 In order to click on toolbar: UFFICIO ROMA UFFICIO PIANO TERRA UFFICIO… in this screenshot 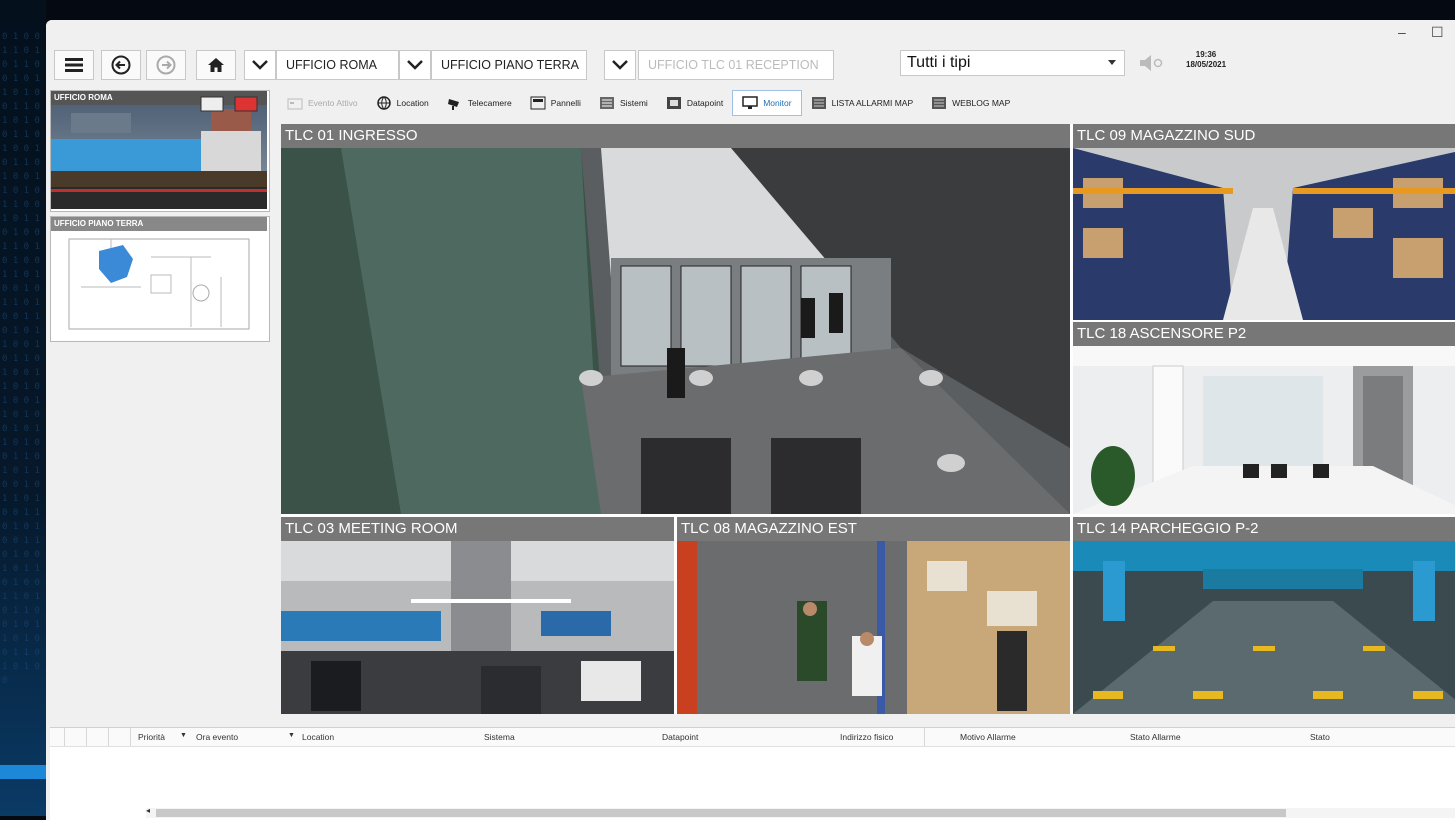, I will do `click(750, 64)`.